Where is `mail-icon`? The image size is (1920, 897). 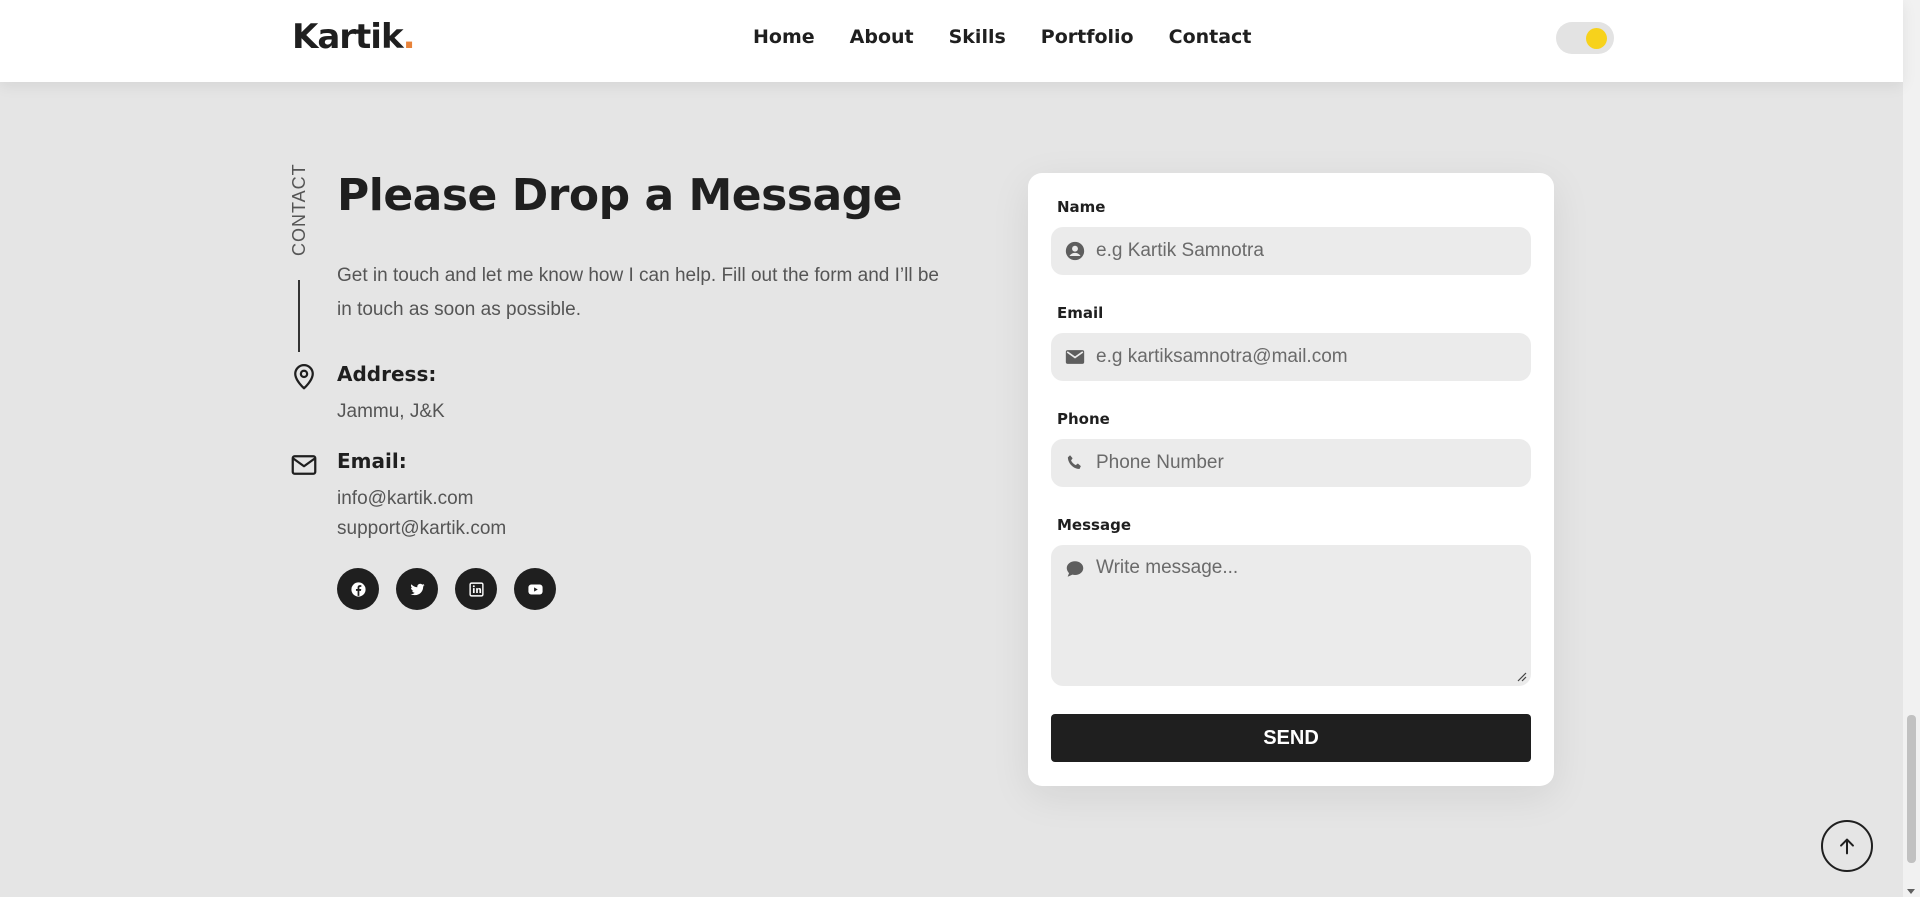 mail-icon is located at coordinates (304, 465).